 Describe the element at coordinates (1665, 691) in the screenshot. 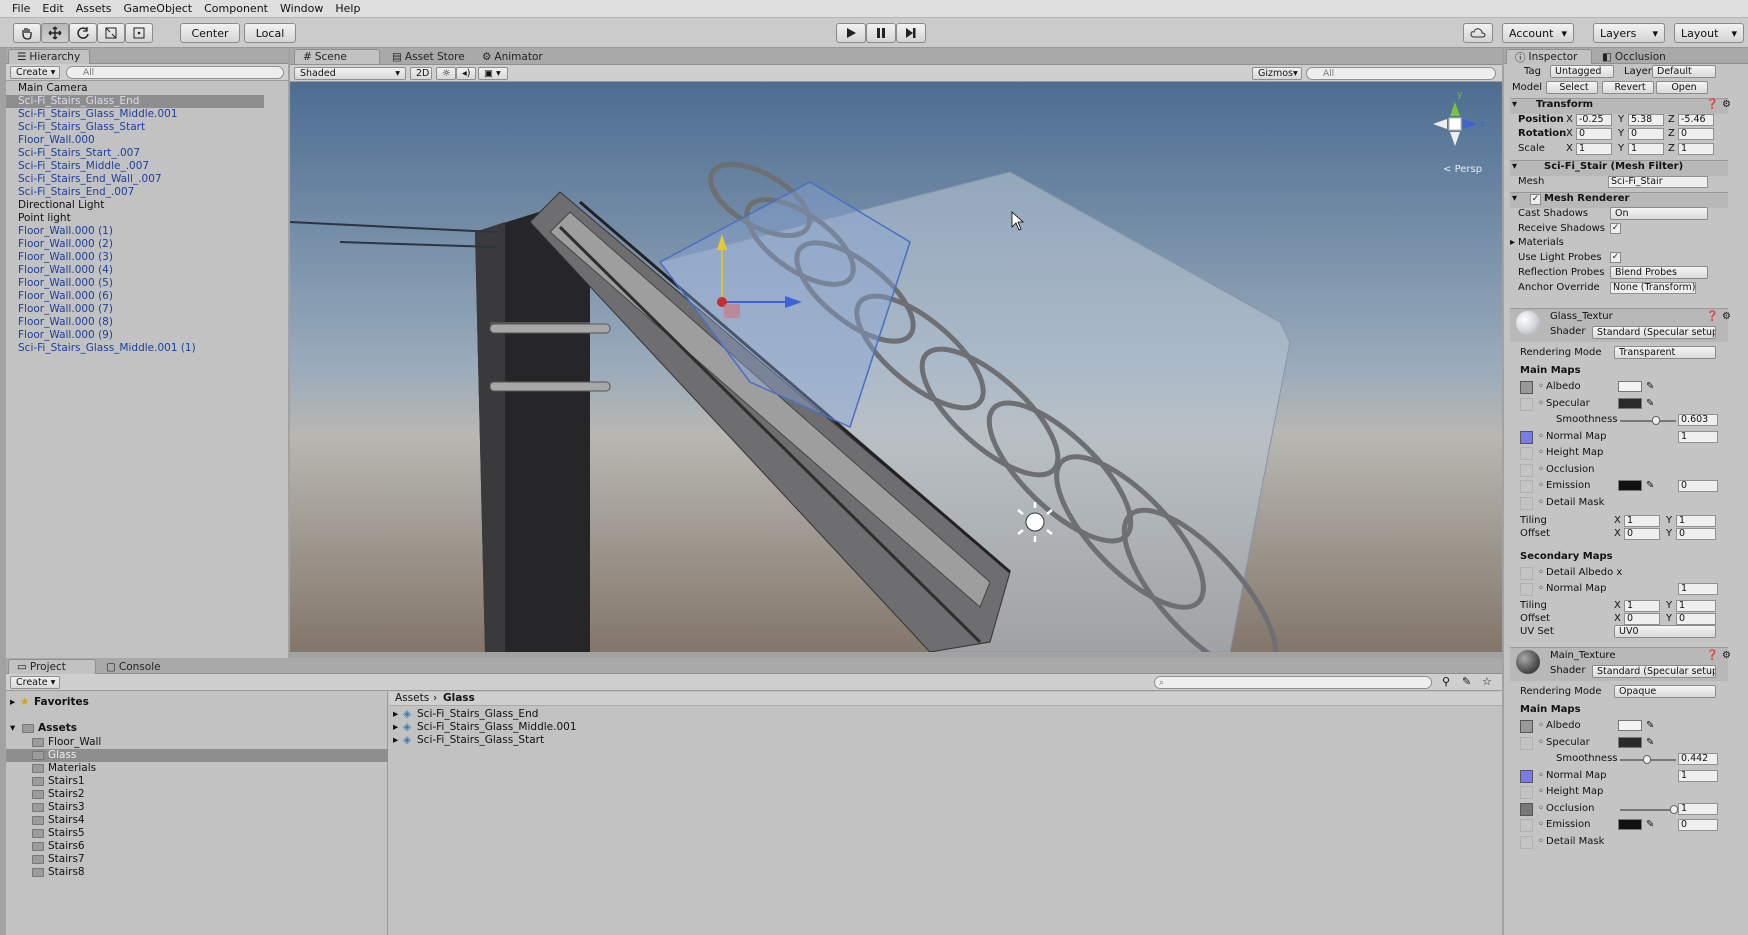

I see `rendering-mode-dropdown: Opaque` at that location.